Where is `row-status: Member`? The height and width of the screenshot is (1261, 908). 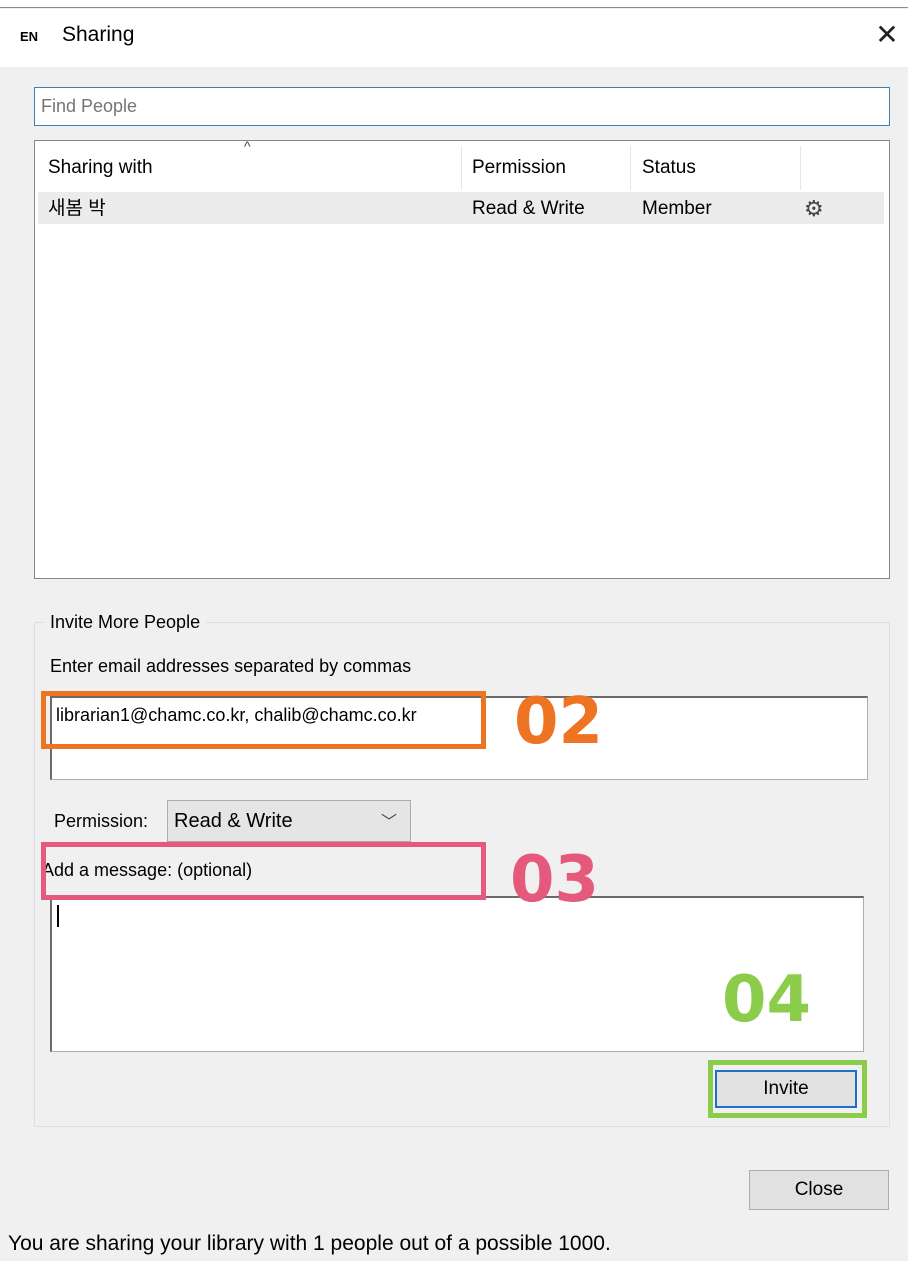 row-status: Member is located at coordinates (677, 208).